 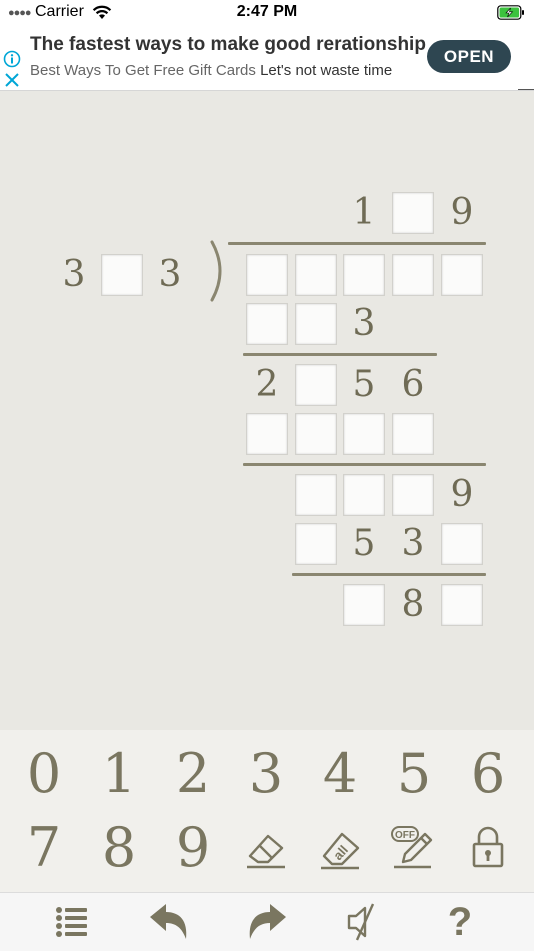 I want to click on battery-charging-icon, so click(x=510, y=12).